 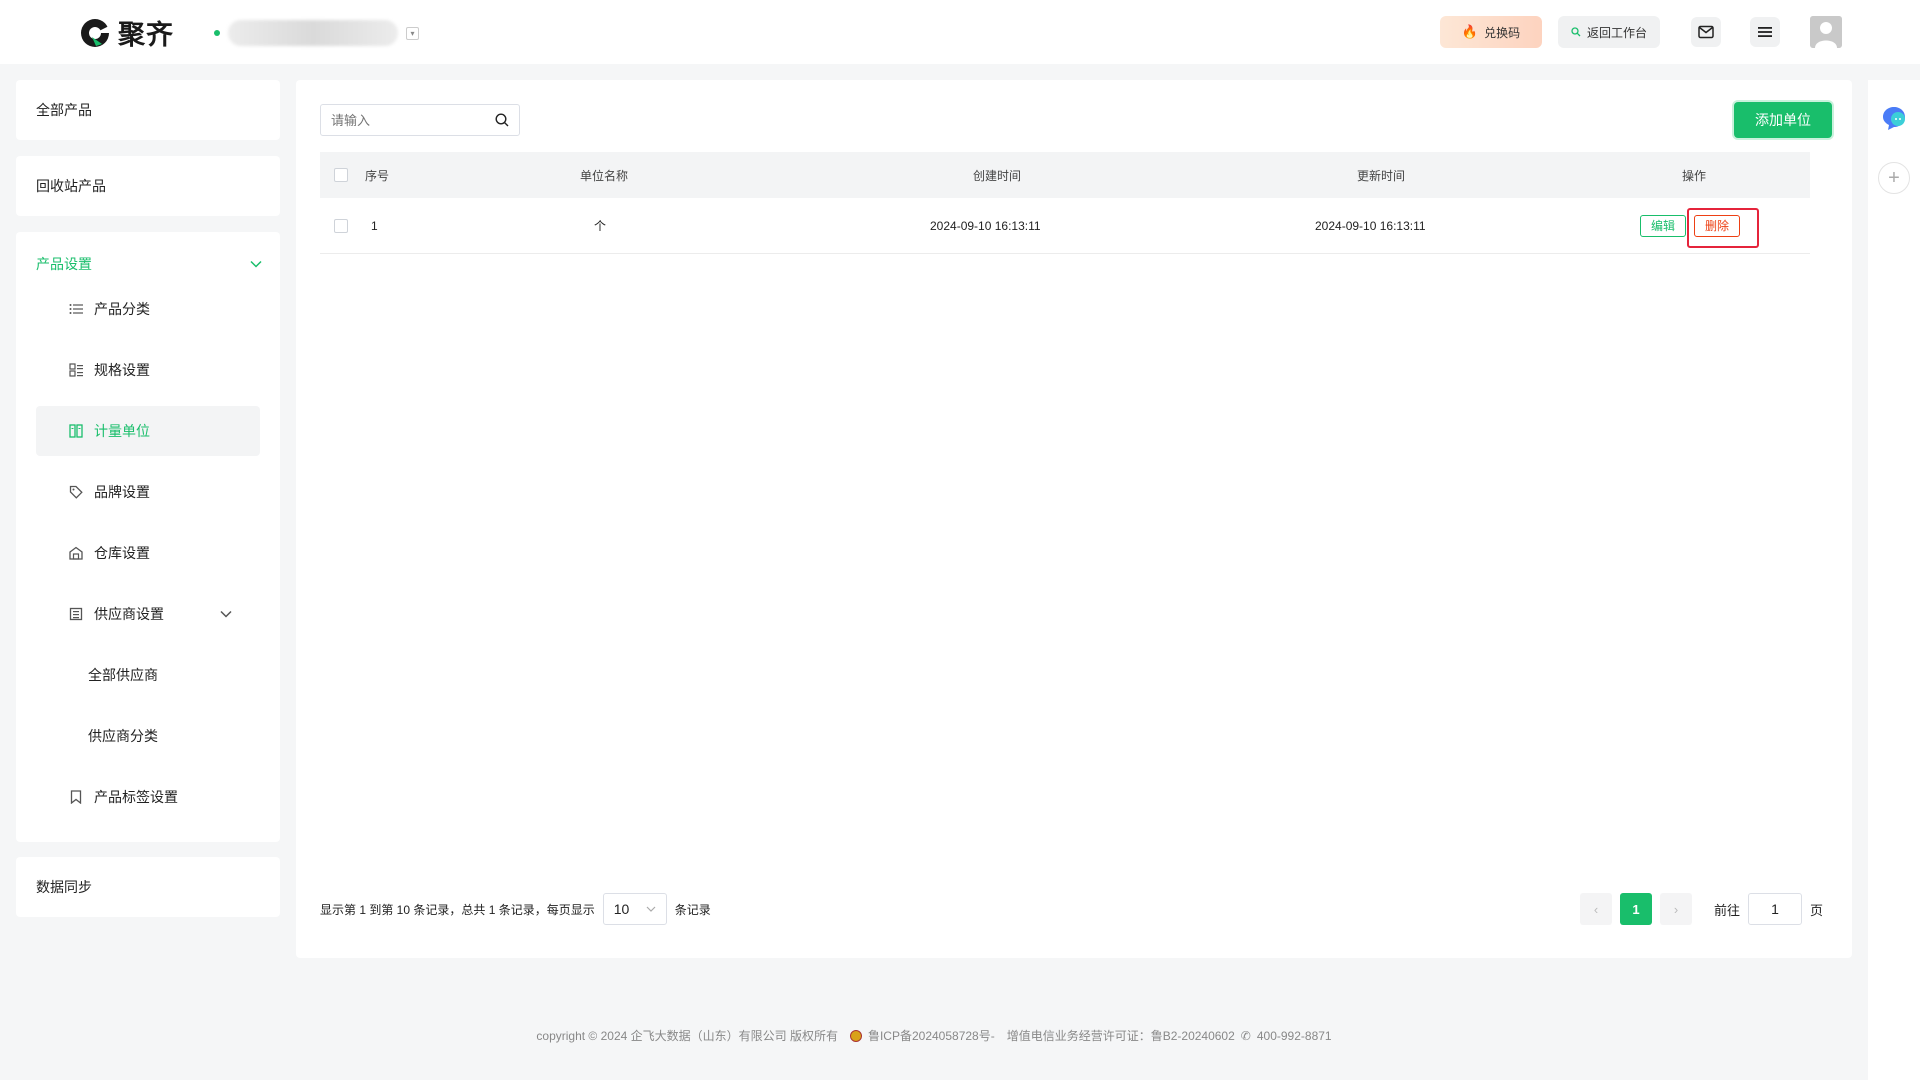 I want to click on sidebar-item-spec-settings: 规格设置, so click(x=148, y=370).